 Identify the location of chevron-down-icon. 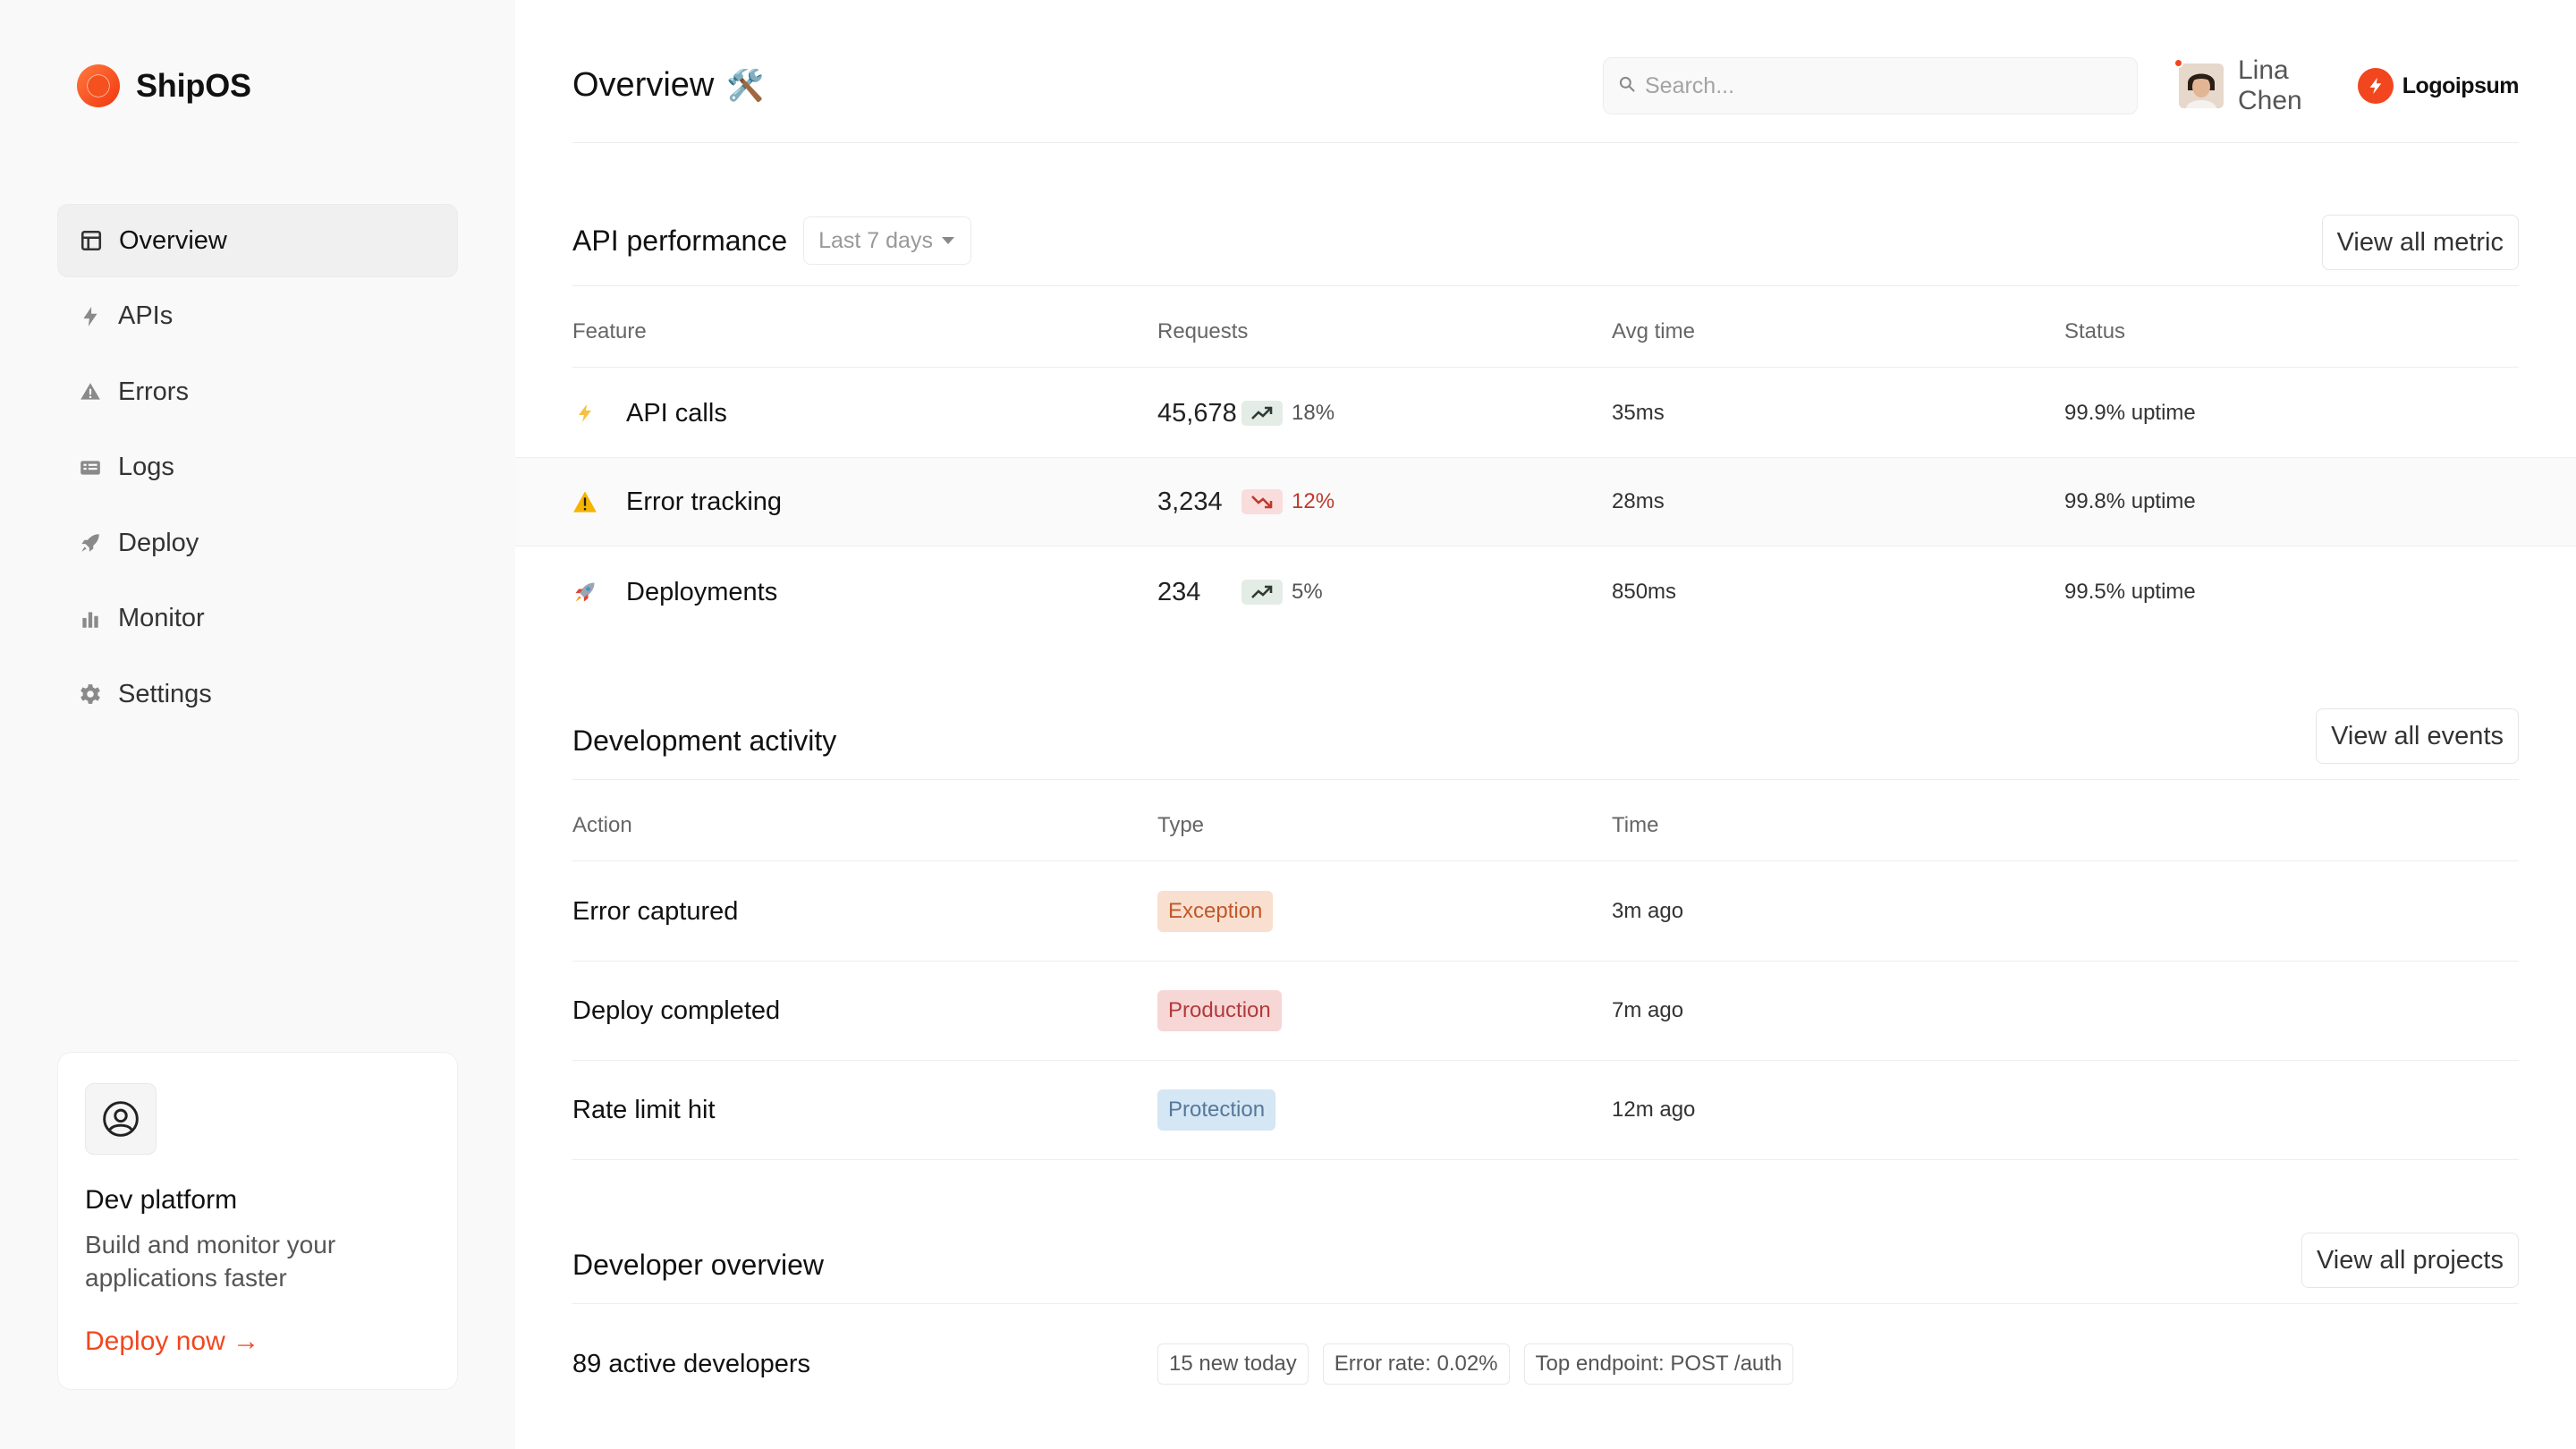
(947, 240).